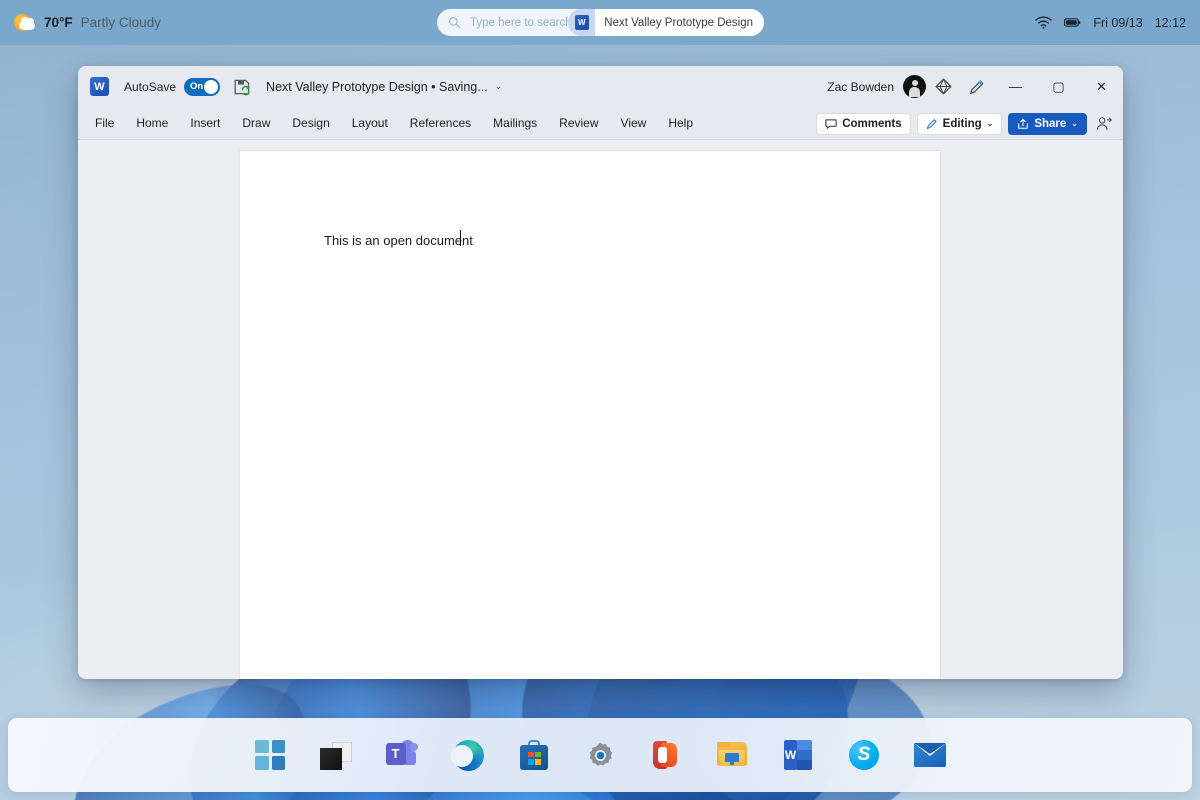  What do you see at coordinates (461, 238) in the screenshot?
I see `text-cursor` at bounding box center [461, 238].